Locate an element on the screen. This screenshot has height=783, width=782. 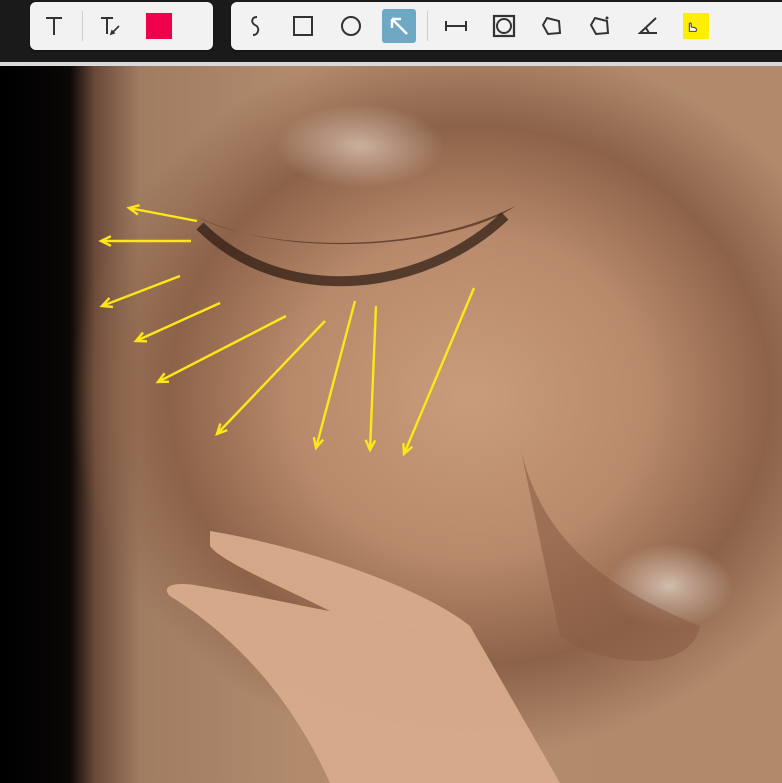
circle-icon is located at coordinates (351, 26).